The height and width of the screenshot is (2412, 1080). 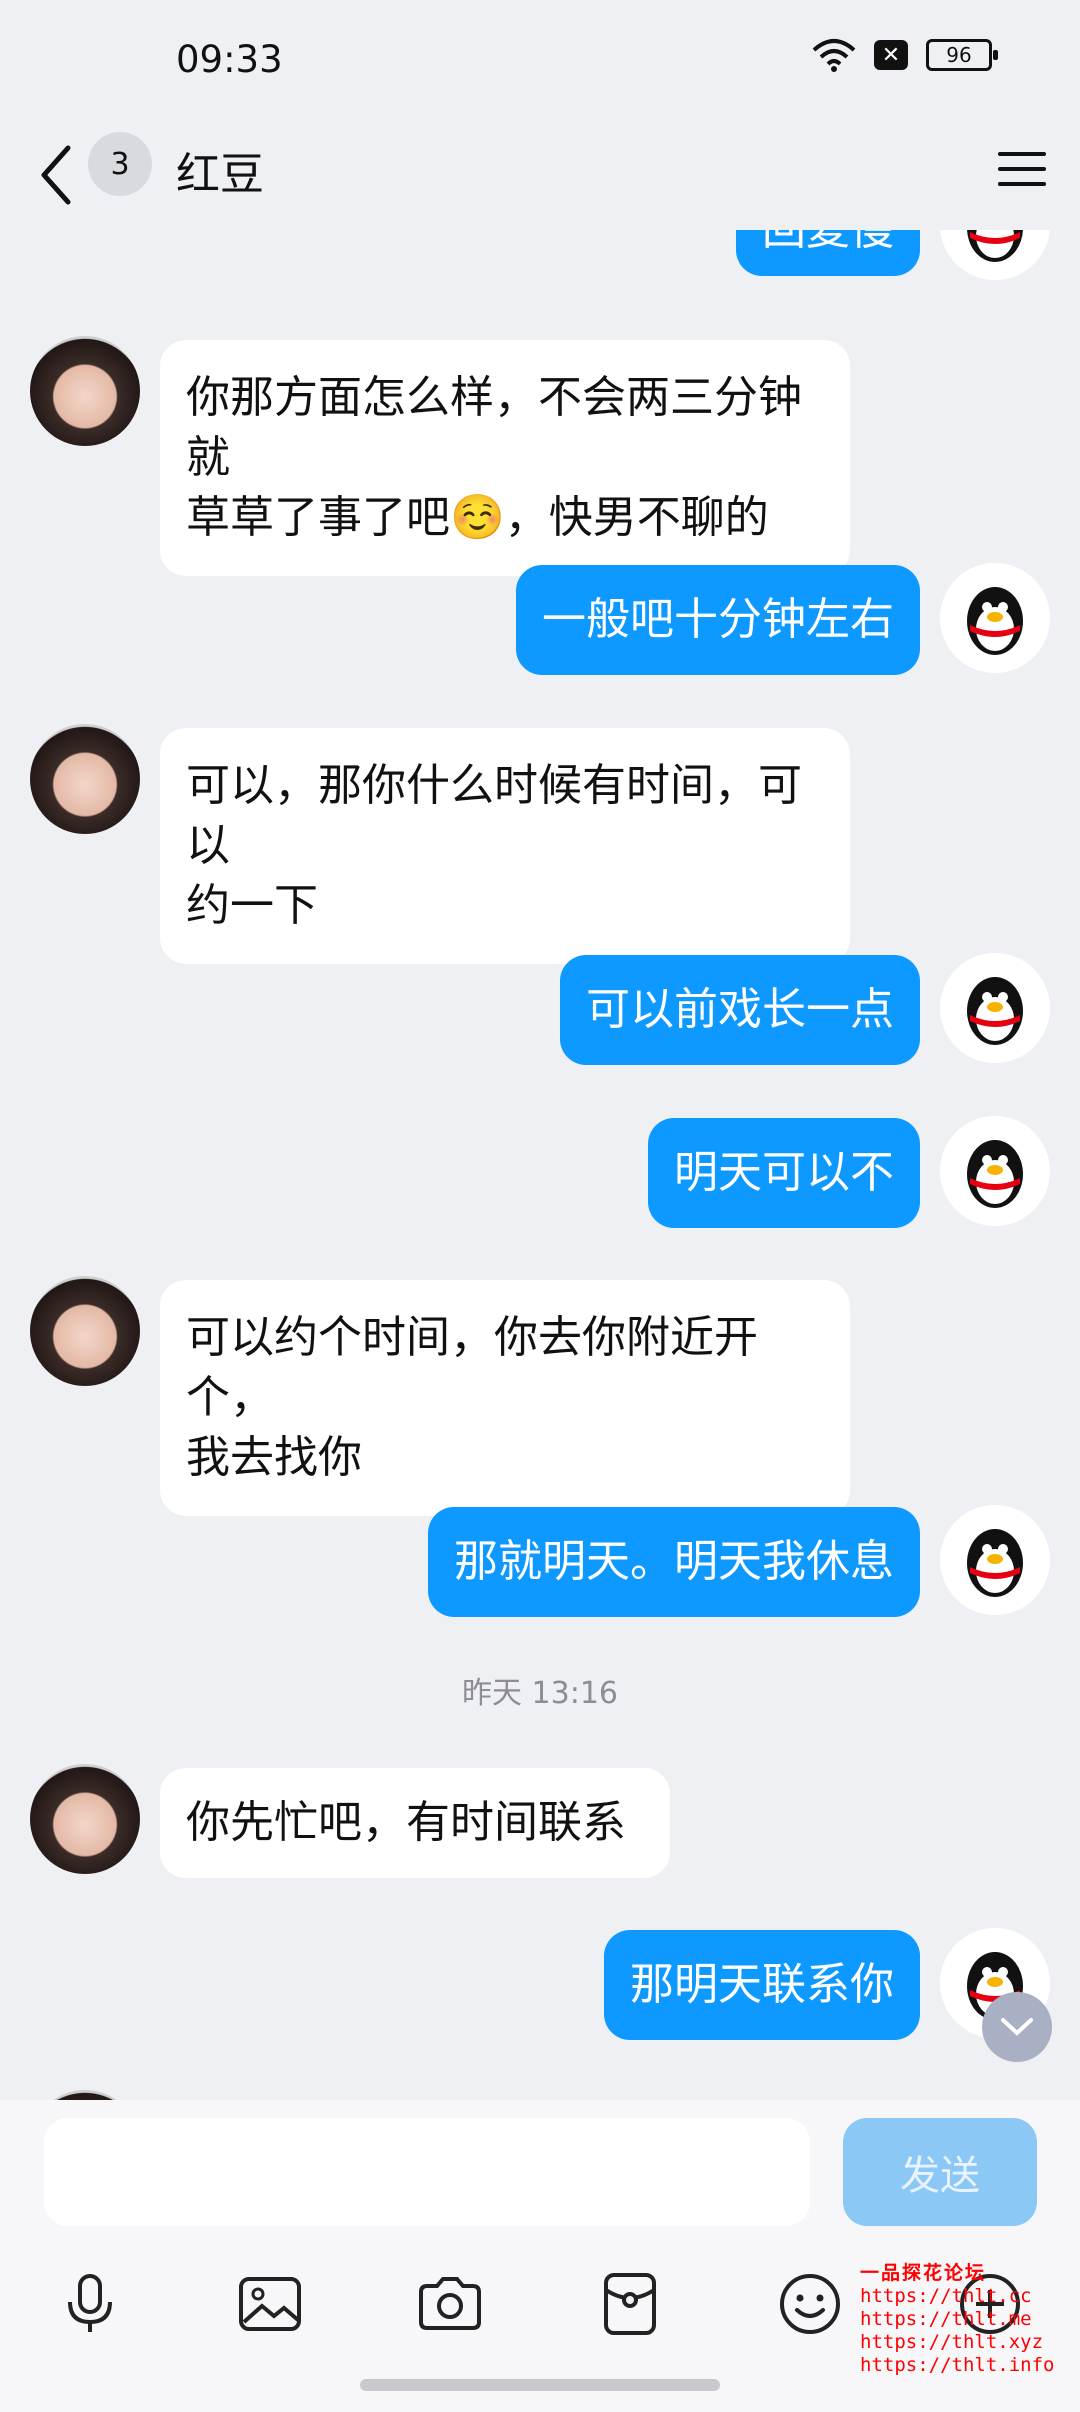 What do you see at coordinates (762, 1985) in the screenshot?
I see `message-bubble-outgoing: 那明天联系你` at bounding box center [762, 1985].